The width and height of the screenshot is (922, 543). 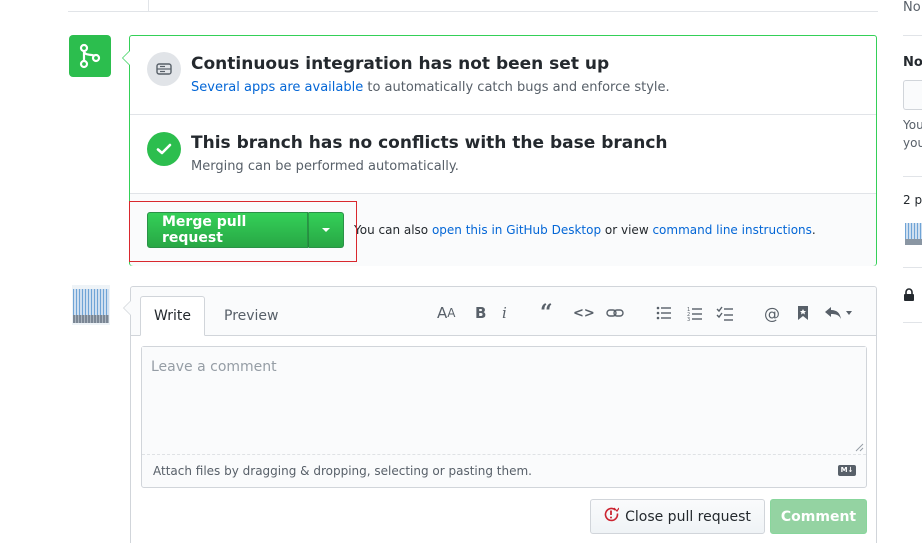 What do you see at coordinates (627, 230) in the screenshot?
I see `merge-hint-middle: or view` at bounding box center [627, 230].